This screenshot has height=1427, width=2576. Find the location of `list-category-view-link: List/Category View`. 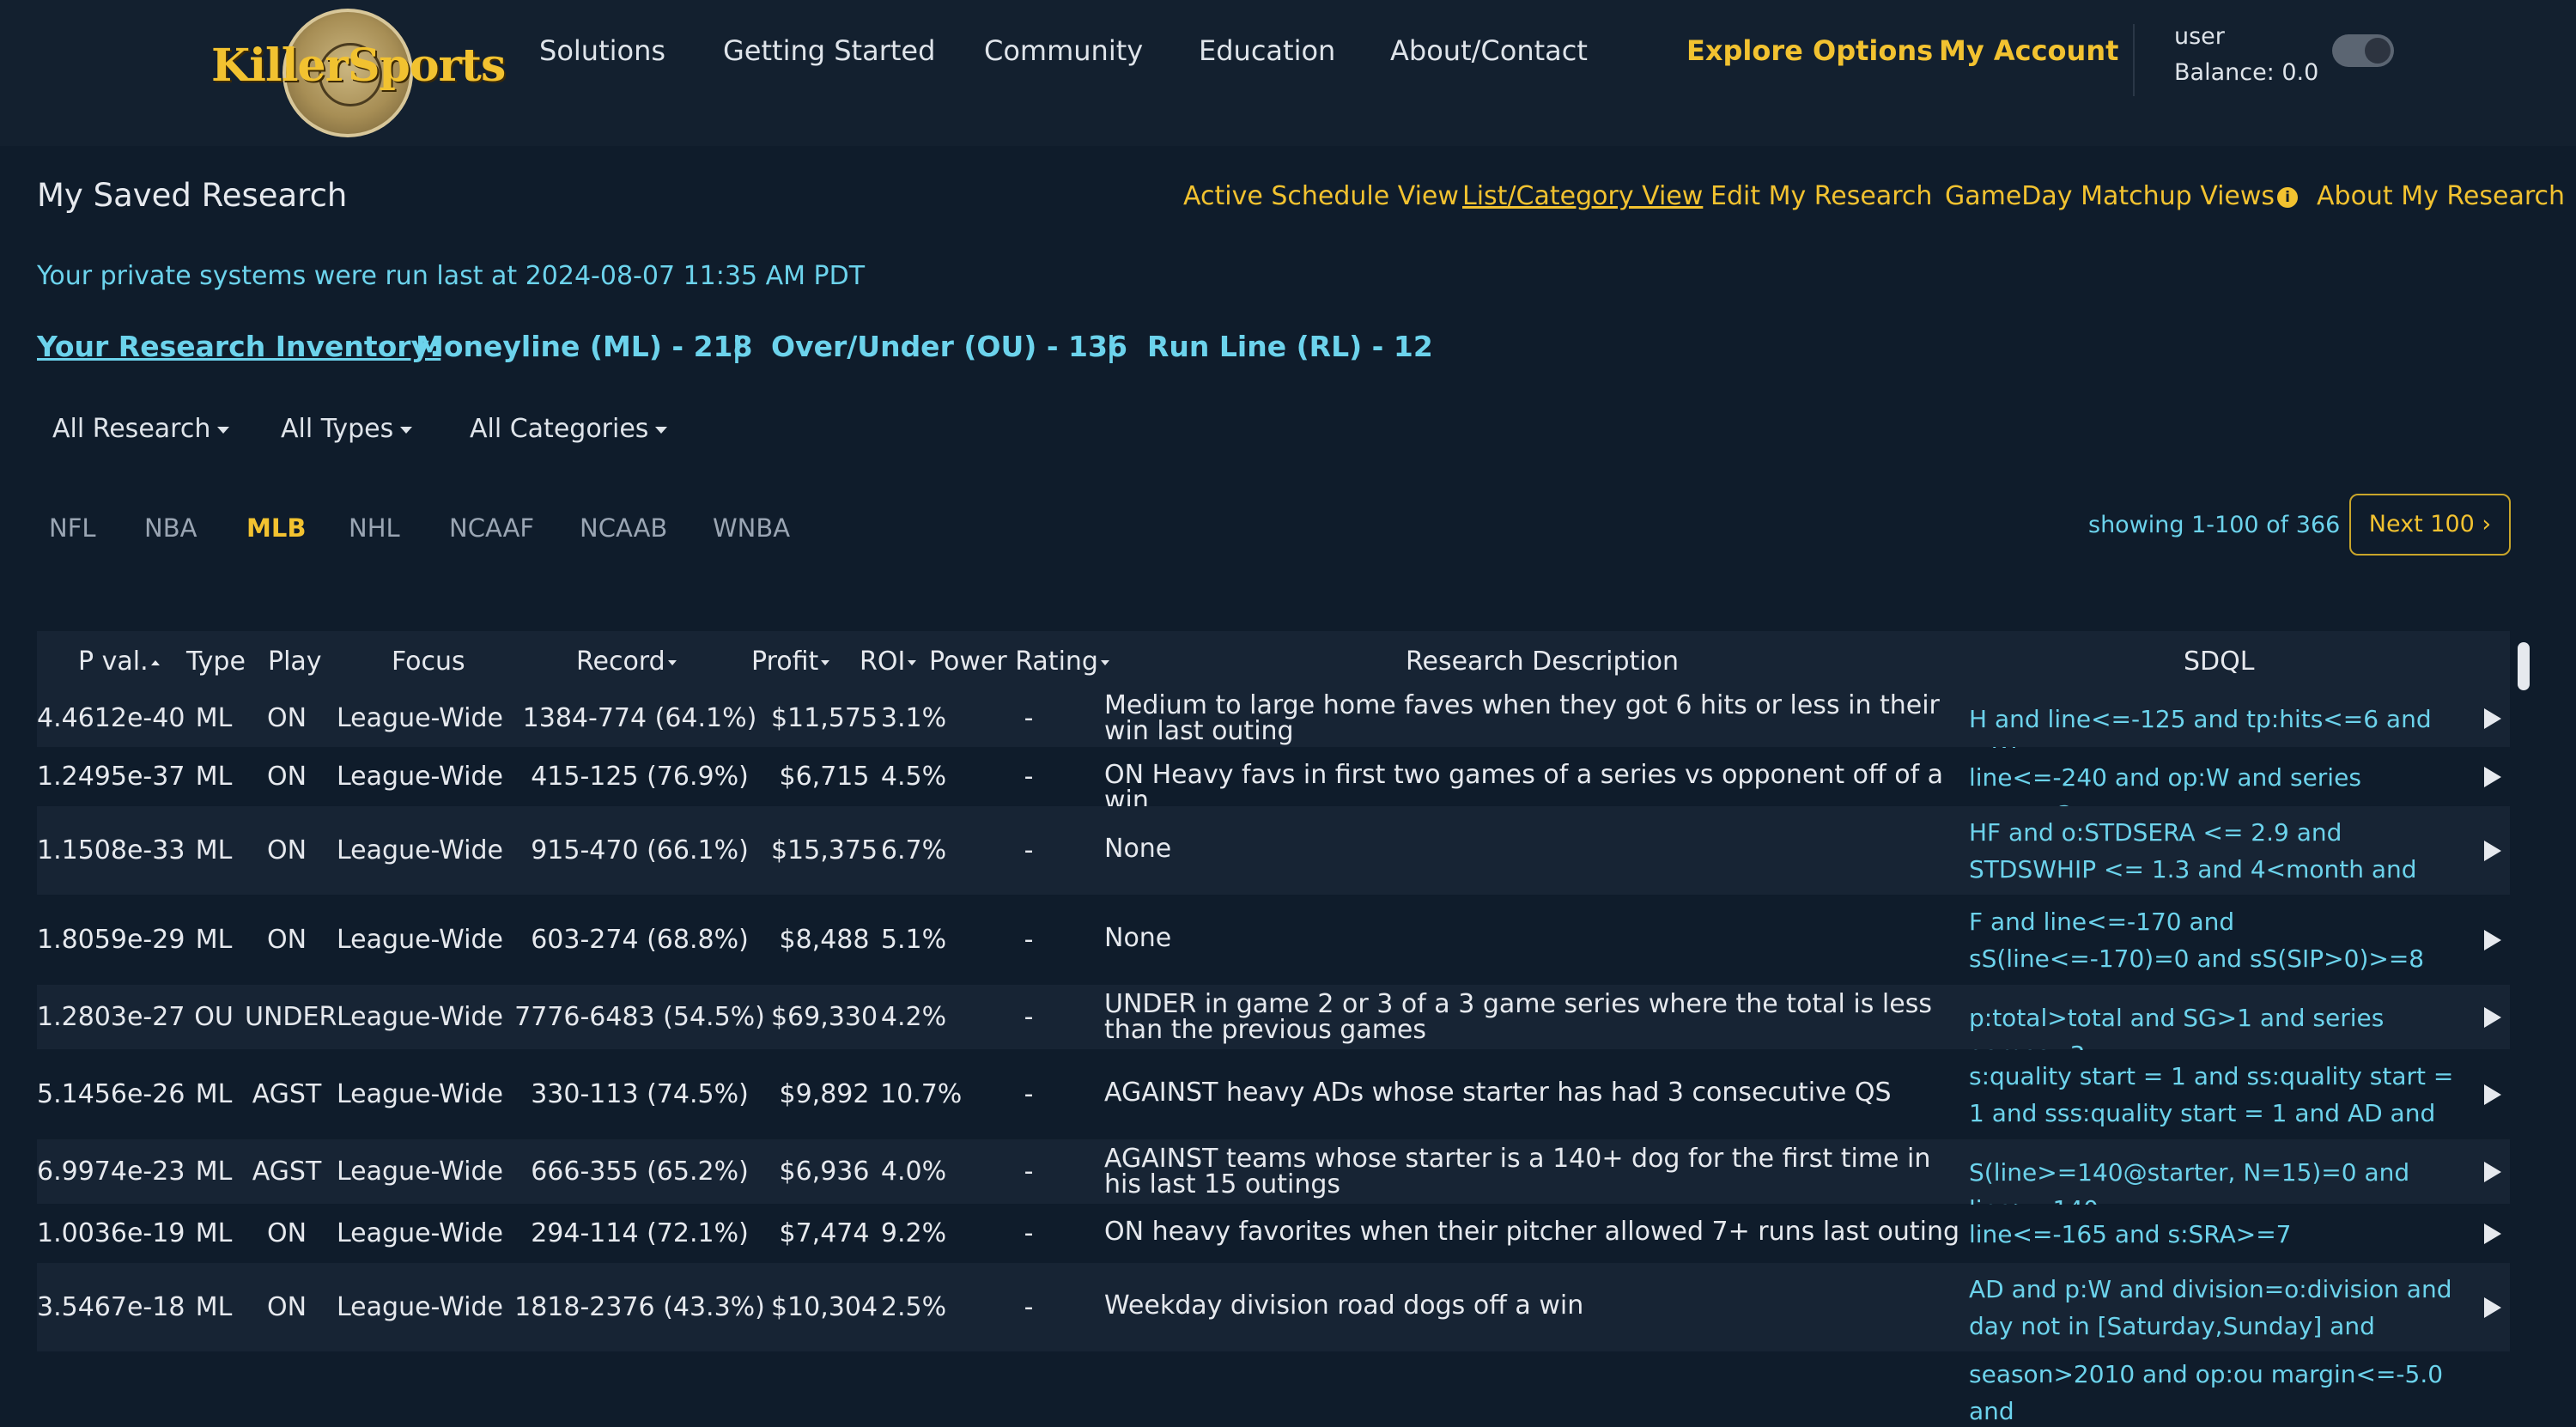

list-category-view-link: List/Category View is located at coordinates (1583, 196).